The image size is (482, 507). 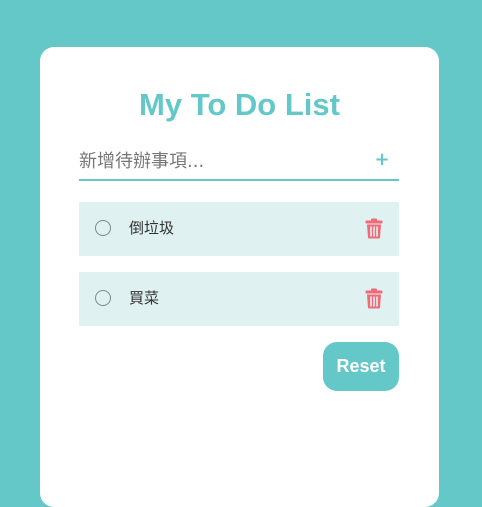 I want to click on todo-item: 倒垃圾, so click(x=239, y=229).